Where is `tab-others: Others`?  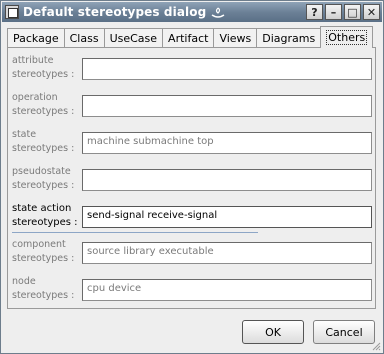 tab-others: Others is located at coordinates (347, 37).